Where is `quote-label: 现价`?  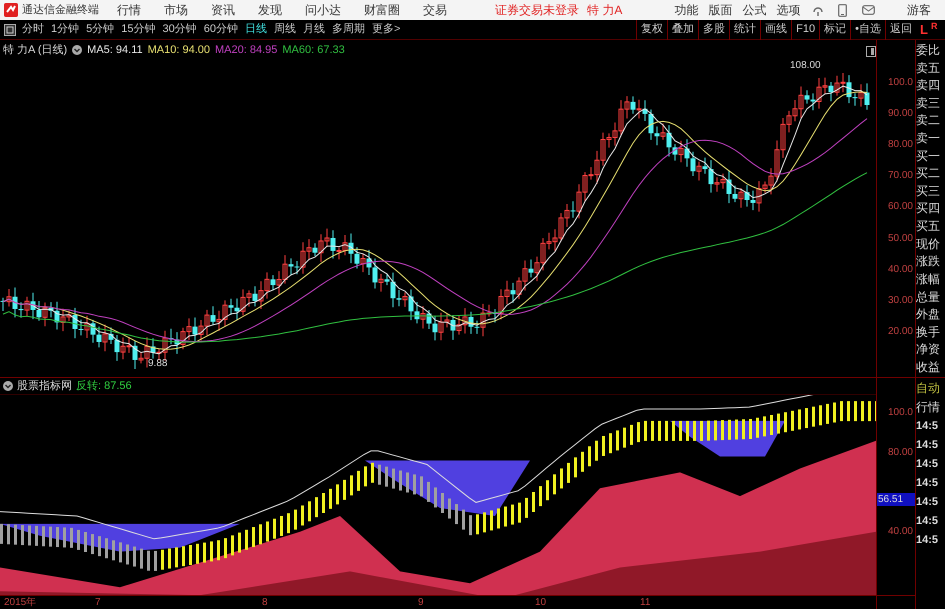
quote-label: 现价 is located at coordinates (928, 244).